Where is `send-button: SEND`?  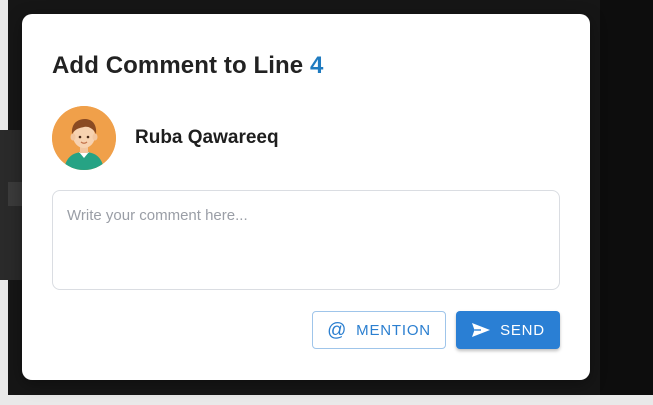
send-button: SEND is located at coordinates (508, 330).